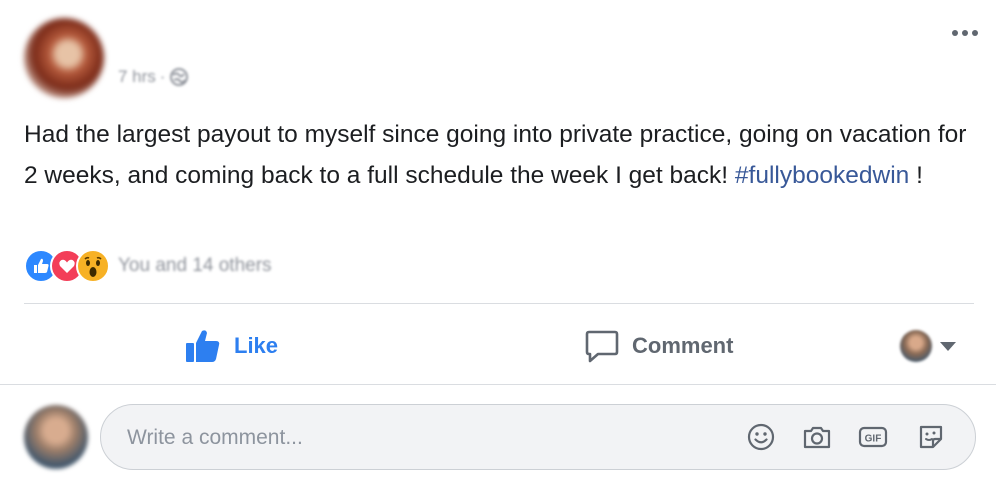  What do you see at coordinates (195, 266) in the screenshot?
I see `reaction-summary: You and 14 others` at bounding box center [195, 266].